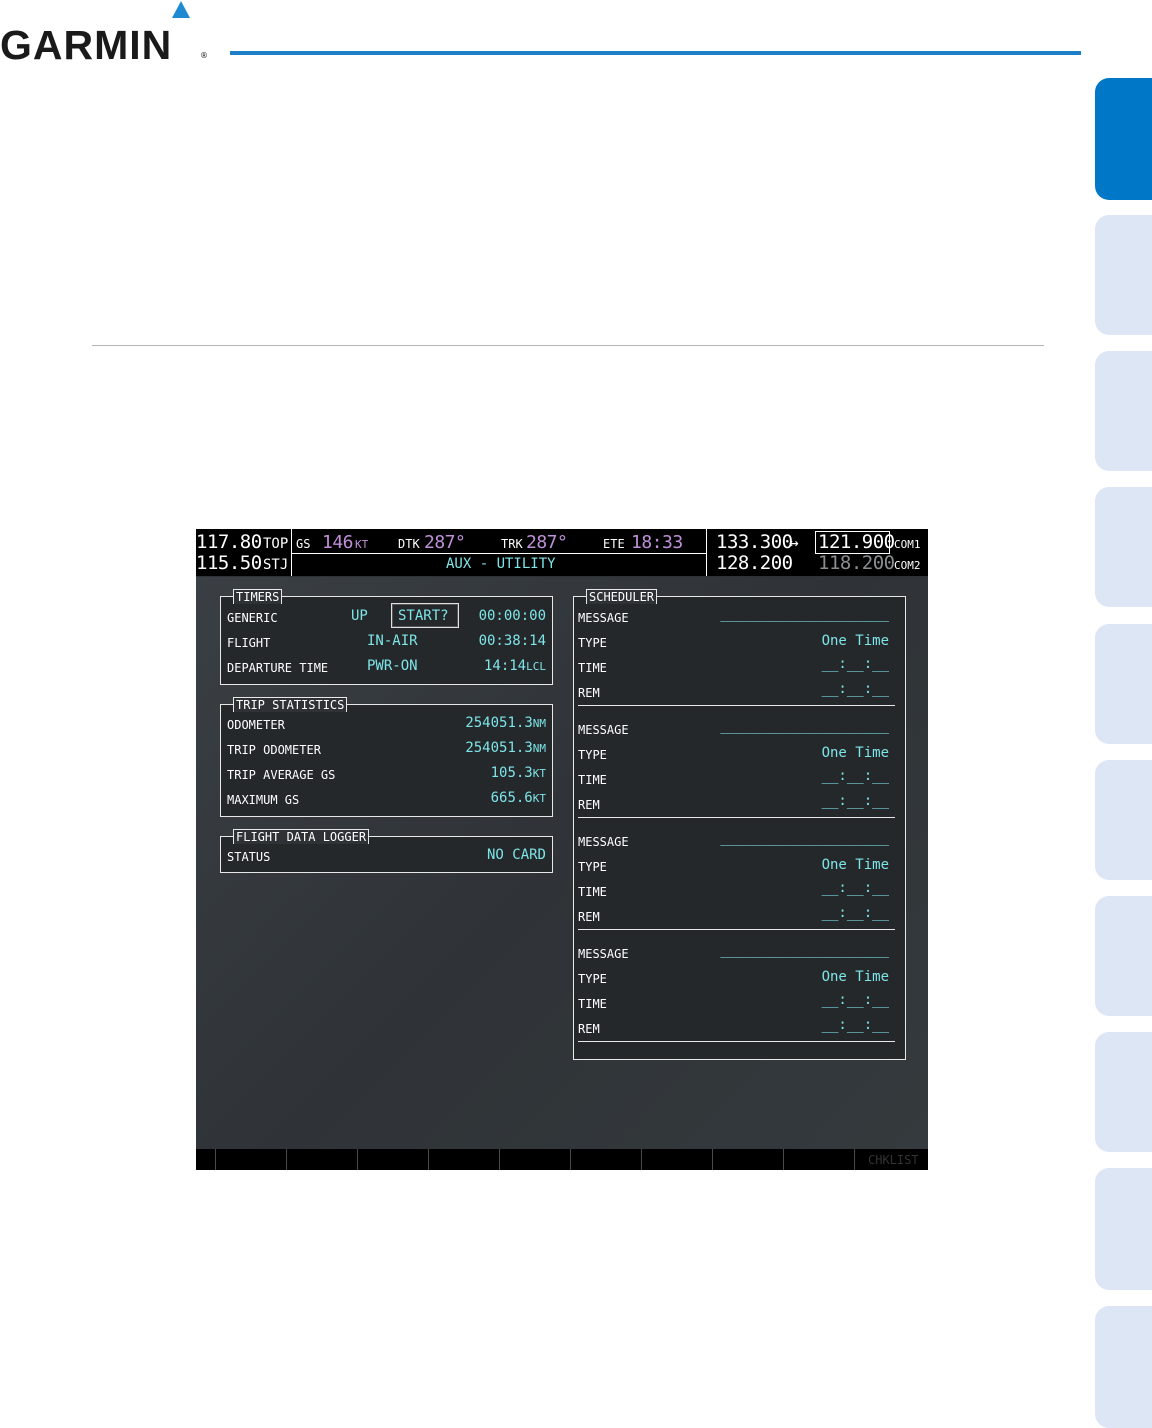 The height and width of the screenshot is (1428, 1152). Describe the element at coordinates (856, 563) in the screenshot. I see `com2-active-frequency: 118.200` at that location.